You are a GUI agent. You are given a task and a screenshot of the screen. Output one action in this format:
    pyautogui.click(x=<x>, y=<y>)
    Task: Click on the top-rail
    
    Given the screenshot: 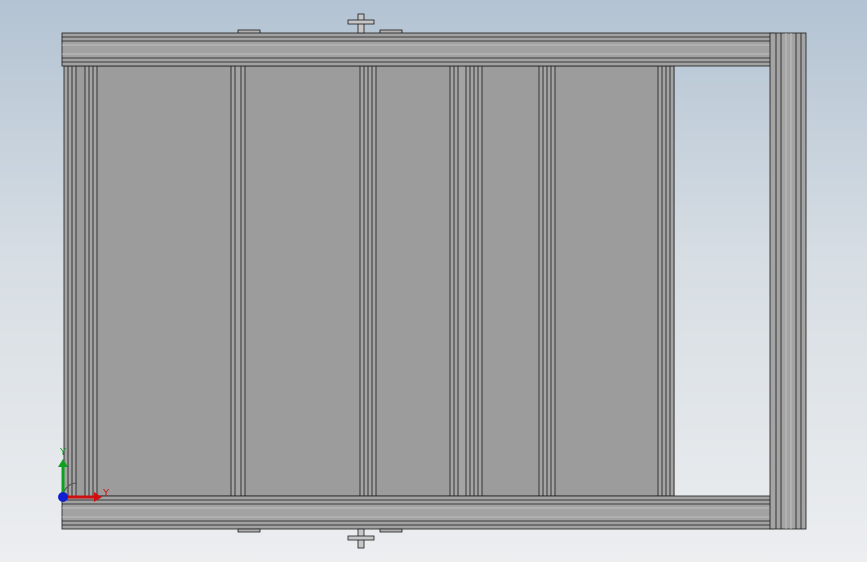 What is the action you would take?
    pyautogui.click(x=418, y=48)
    